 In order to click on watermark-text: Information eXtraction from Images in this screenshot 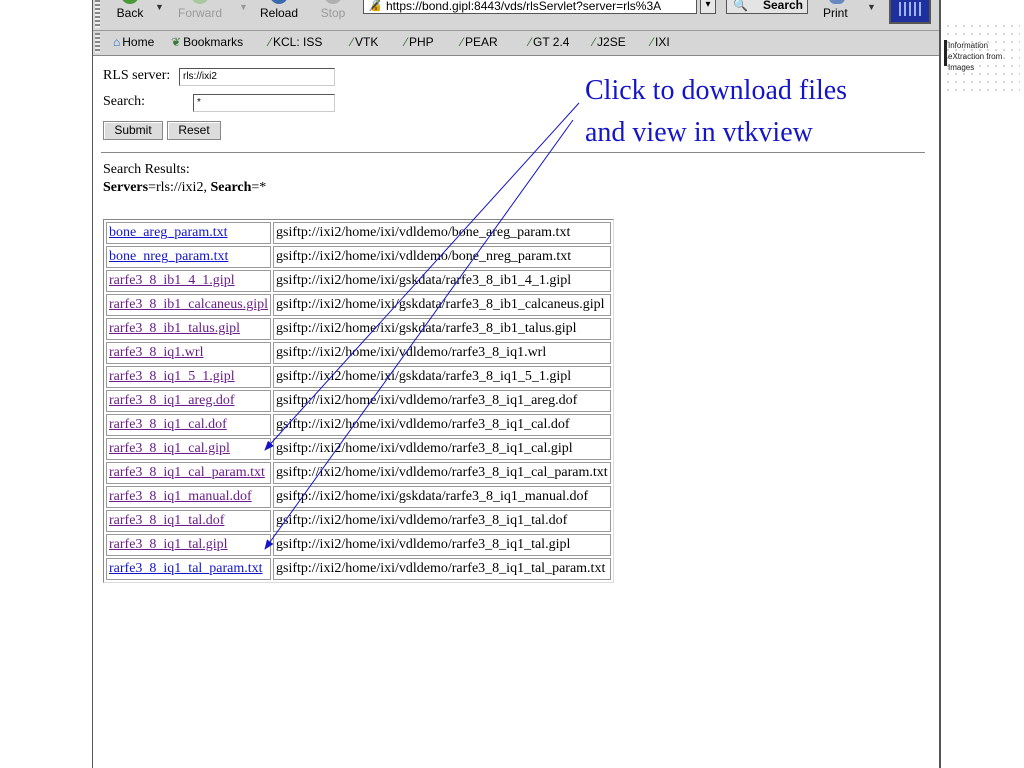, I will do `click(975, 56)`.